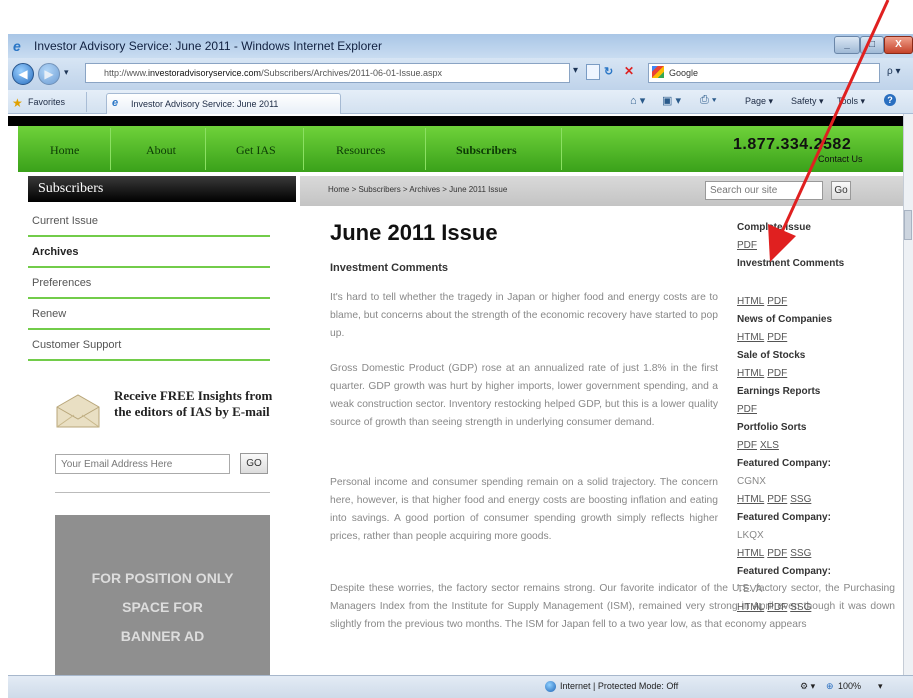  Describe the element at coordinates (747, 445) in the screenshot. I see `portfolio-pdf-link: PDF` at that location.